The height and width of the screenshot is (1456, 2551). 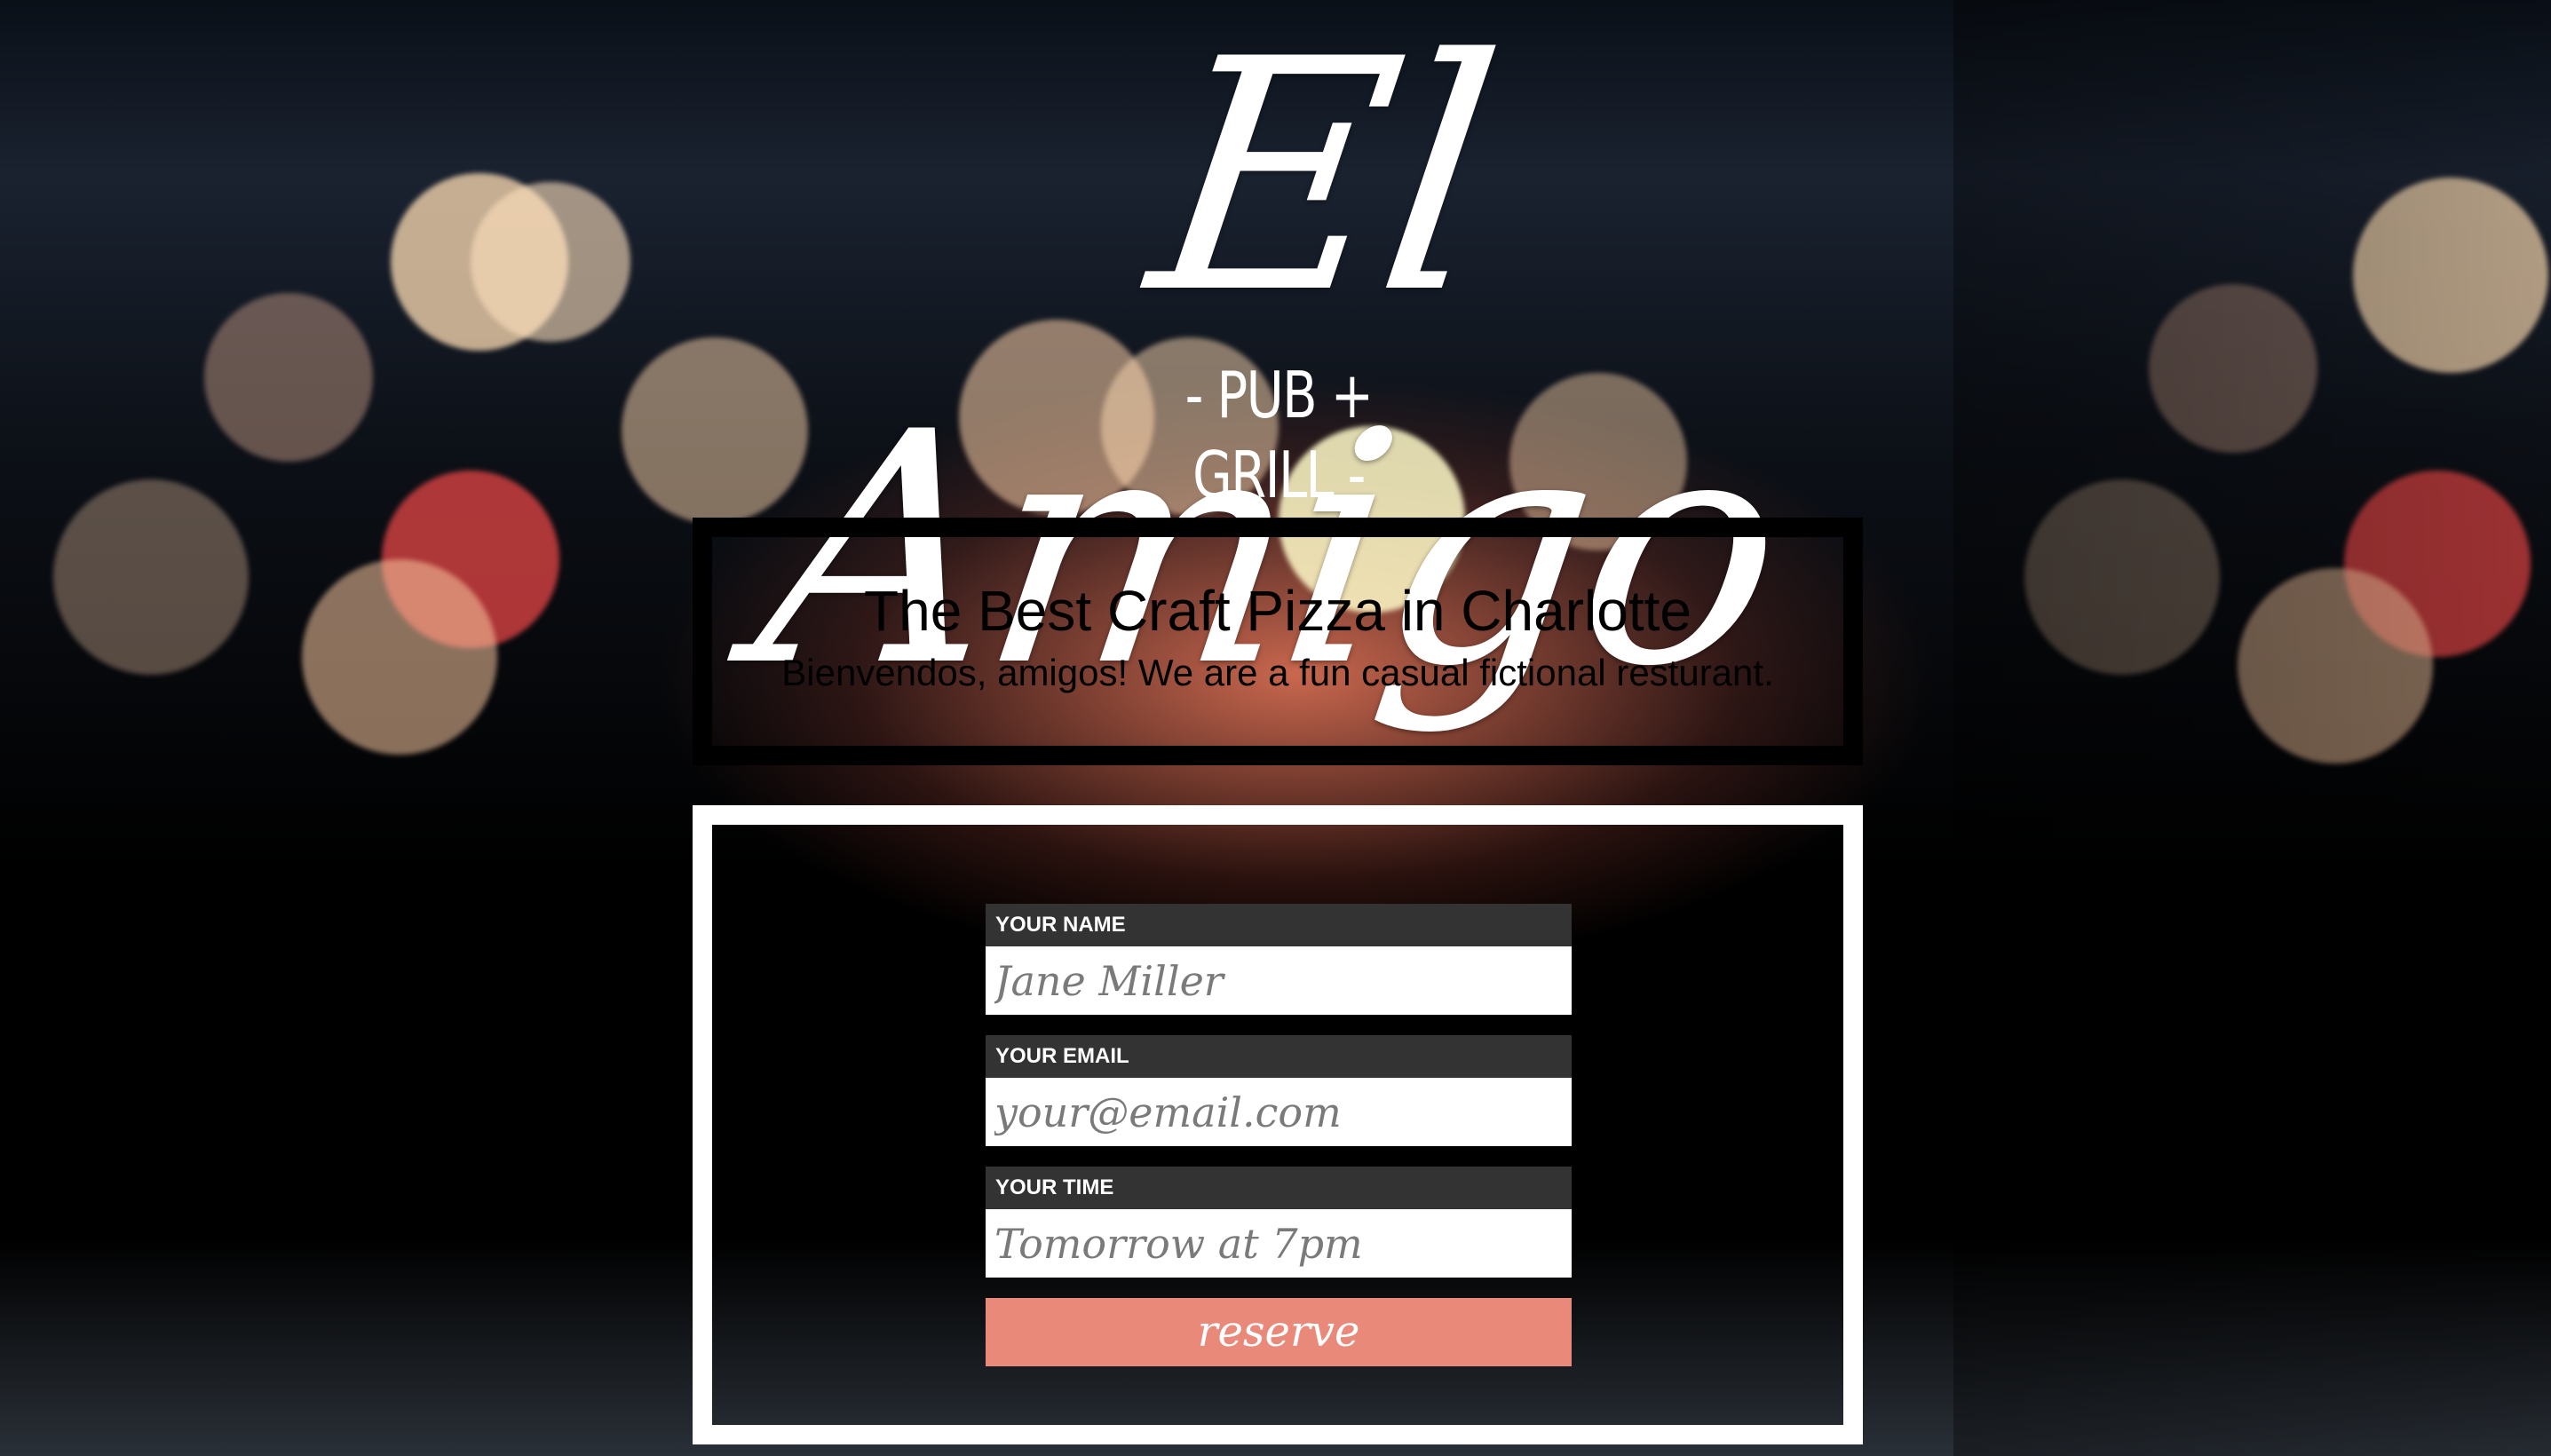 I want to click on reserve-button: reserve, so click(x=1279, y=1332).